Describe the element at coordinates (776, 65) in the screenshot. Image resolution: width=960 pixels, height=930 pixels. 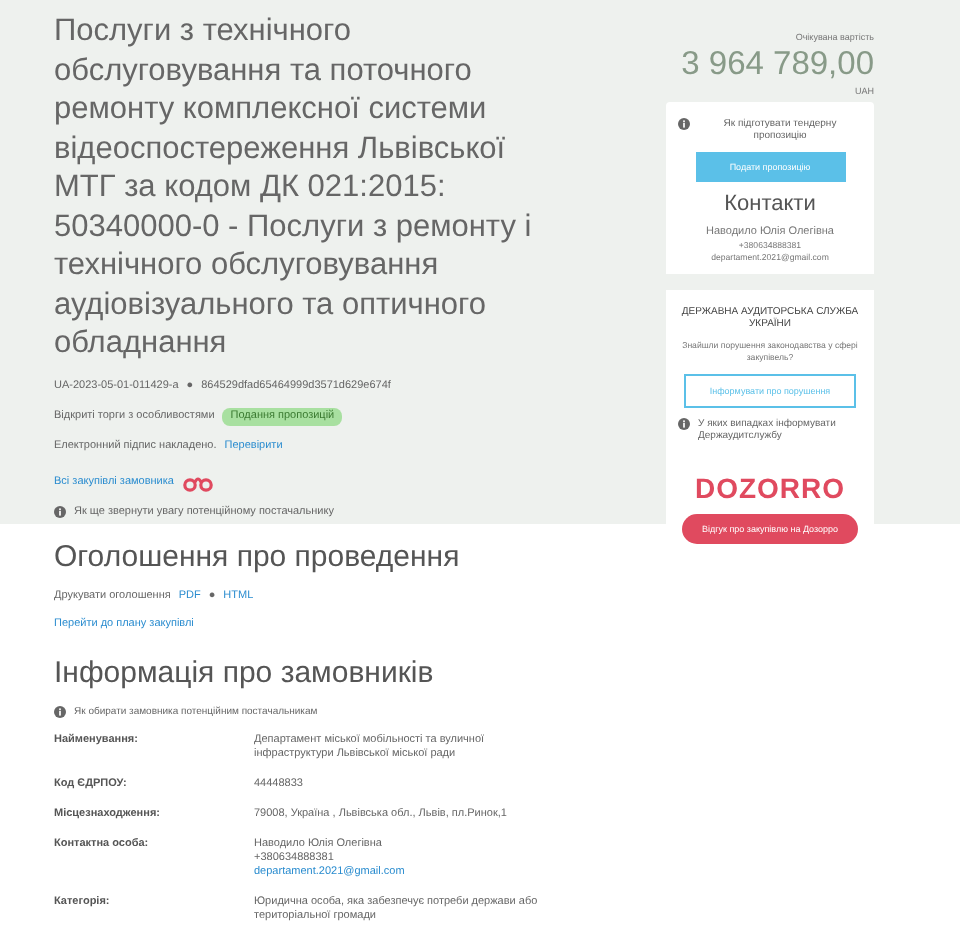
I see `price-amount: 3 964 789,00` at that location.